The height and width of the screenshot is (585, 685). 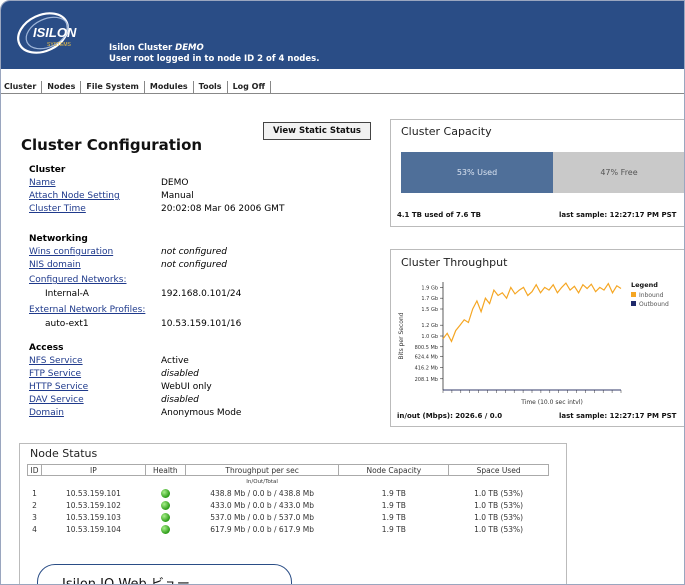 I want to click on section-networking: Networking, so click(x=58, y=239).